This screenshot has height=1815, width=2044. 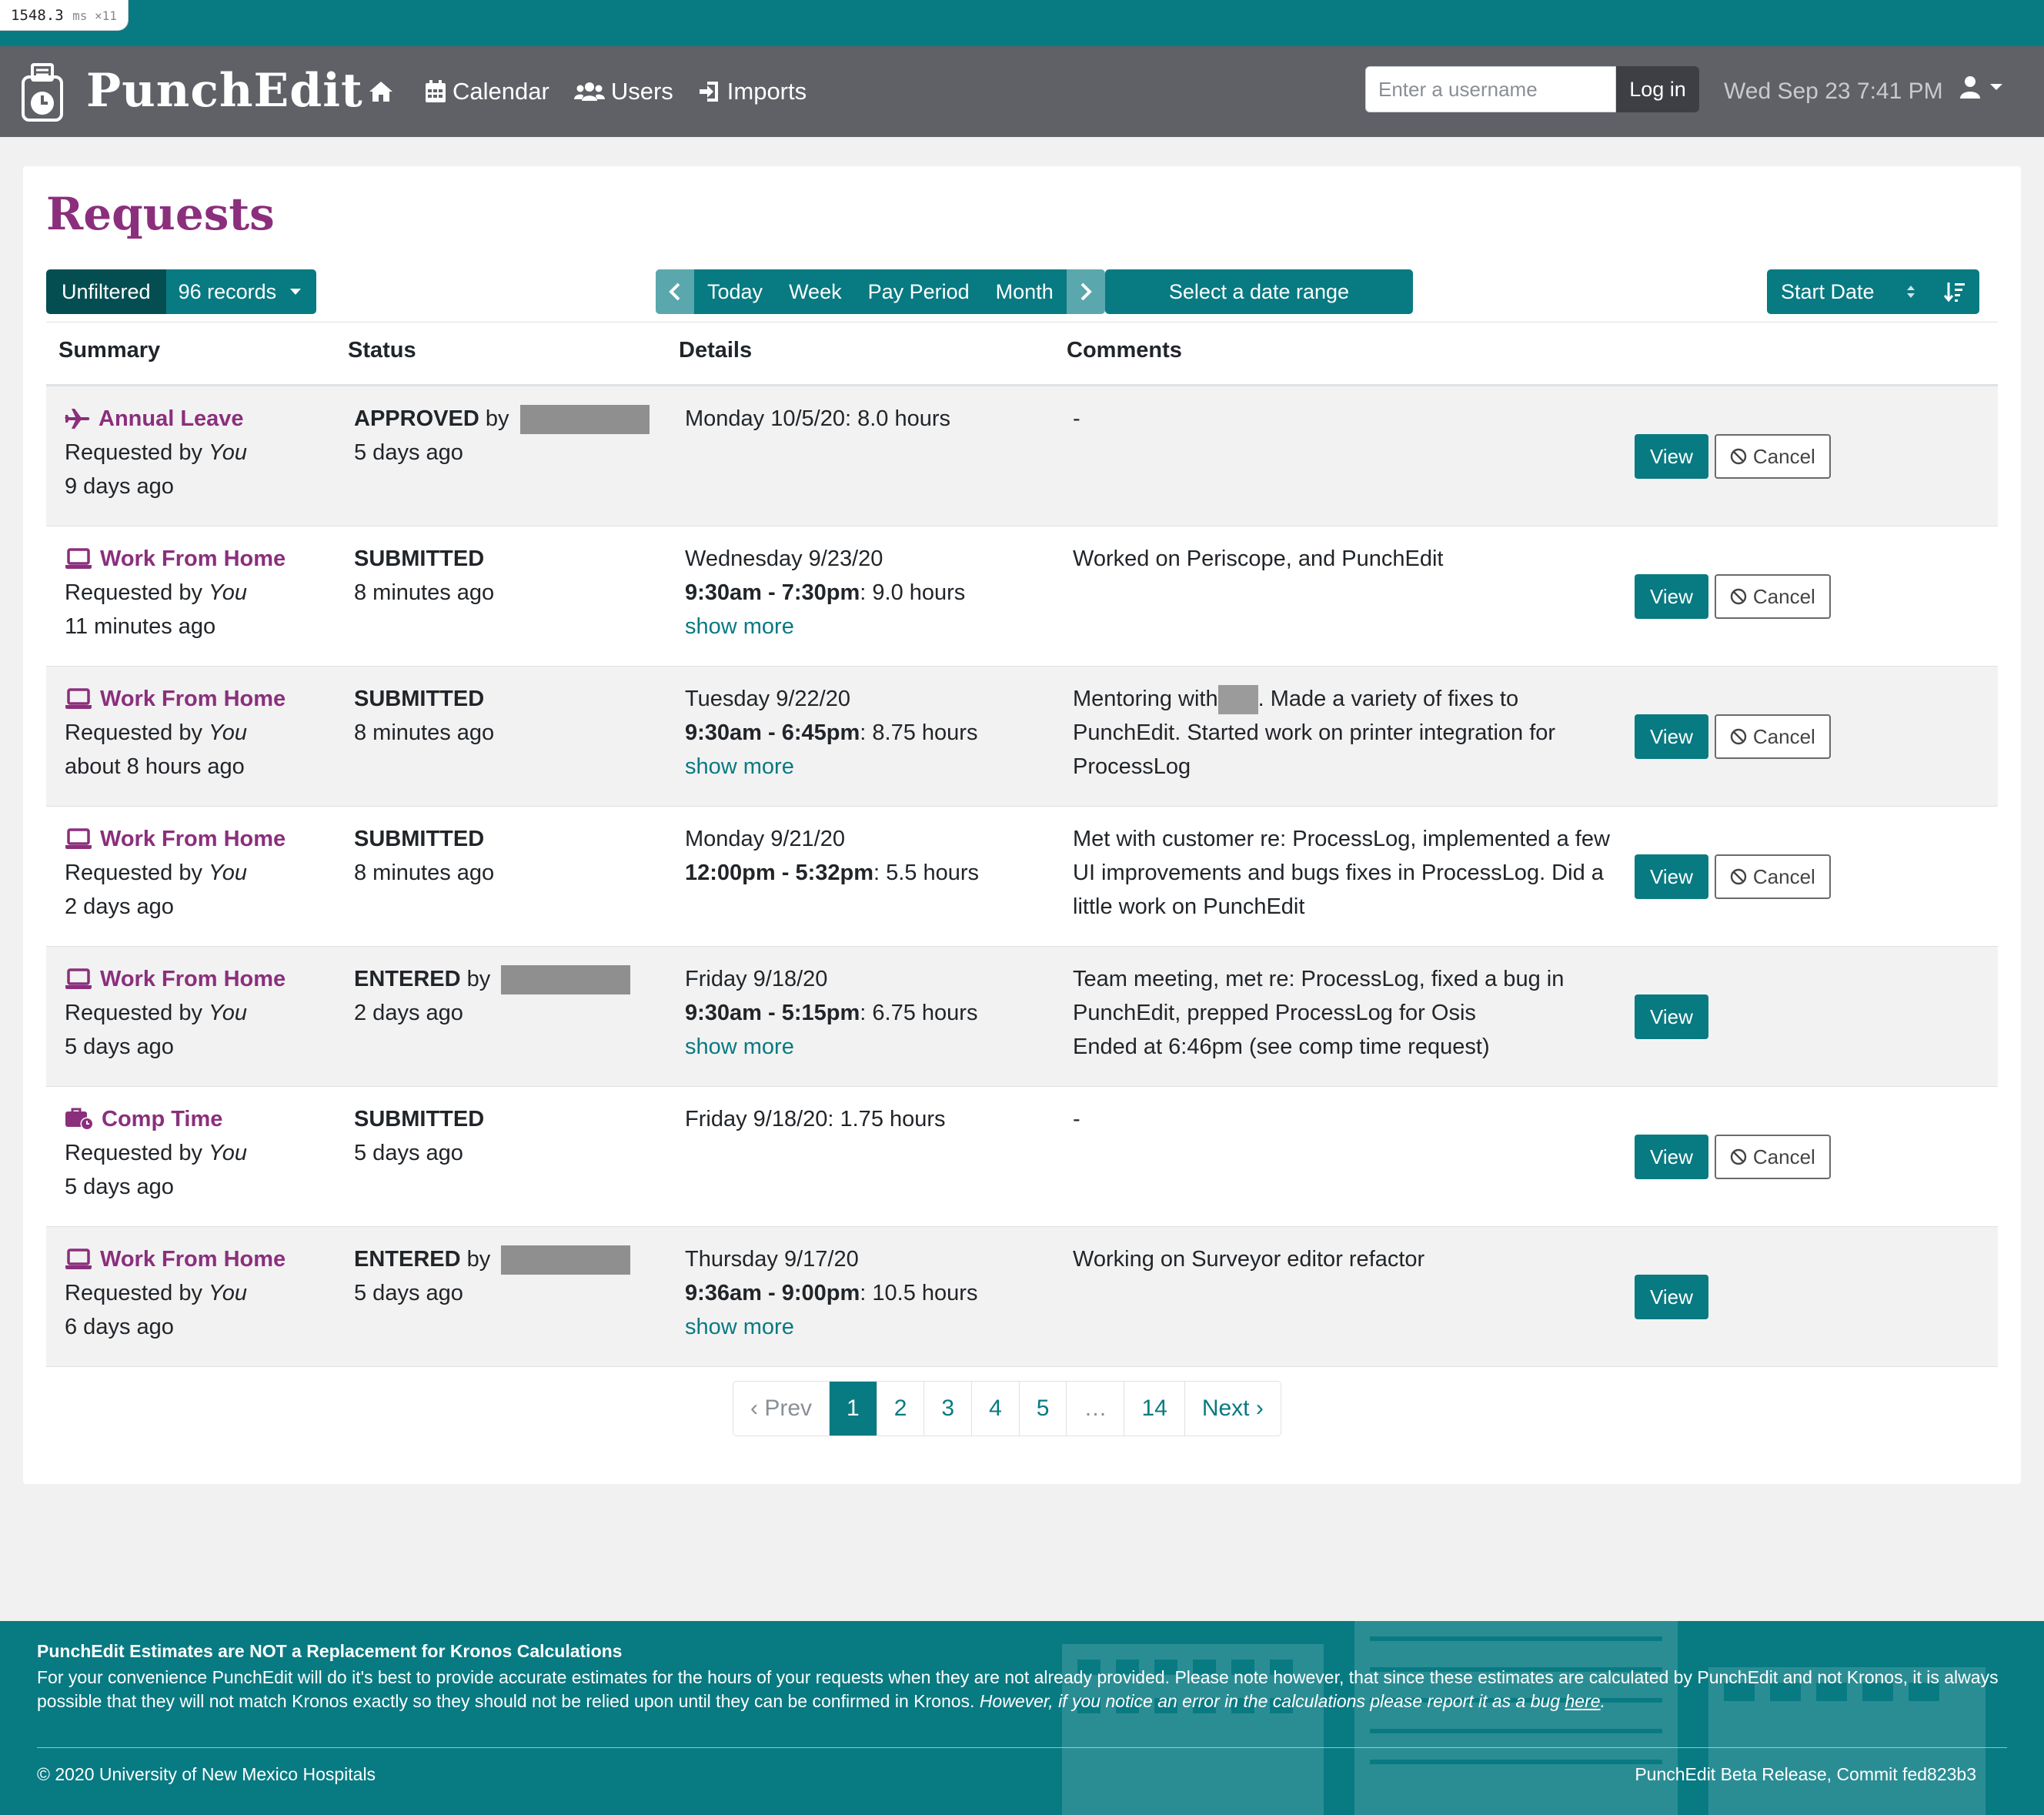 What do you see at coordinates (1848, 291) in the screenshot?
I see `sort-field-select: Start Date` at bounding box center [1848, 291].